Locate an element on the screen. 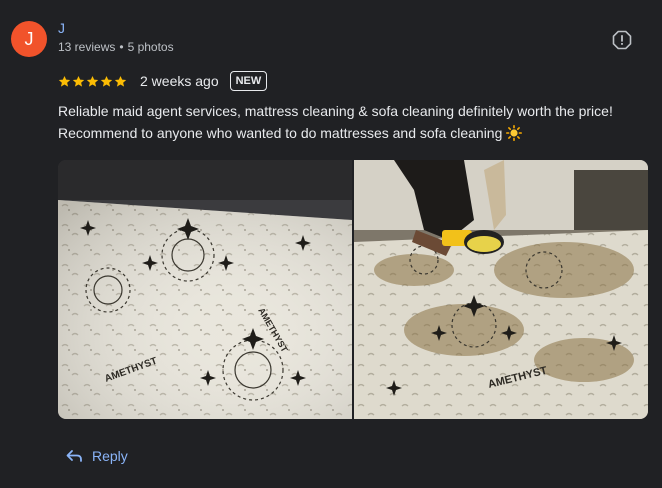 This screenshot has height=488, width=662. new-badge: NEW is located at coordinates (248, 81).